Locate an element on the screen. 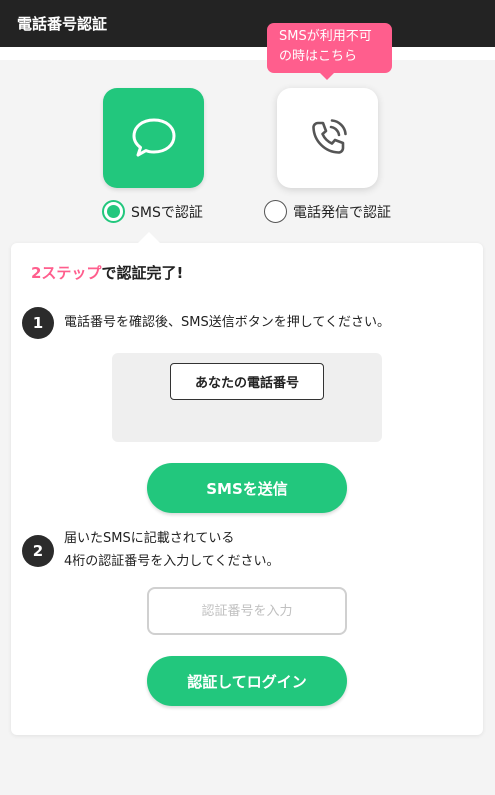 This screenshot has height=795, width=495. verification-code-input is located at coordinates (247, 611).